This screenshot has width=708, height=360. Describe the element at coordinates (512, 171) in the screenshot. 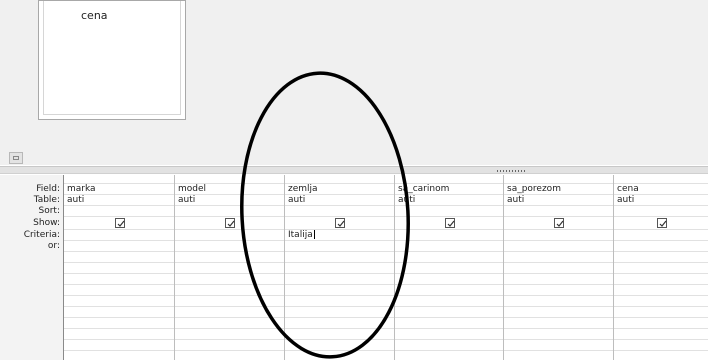

I see `splitter-grip-icon` at that location.